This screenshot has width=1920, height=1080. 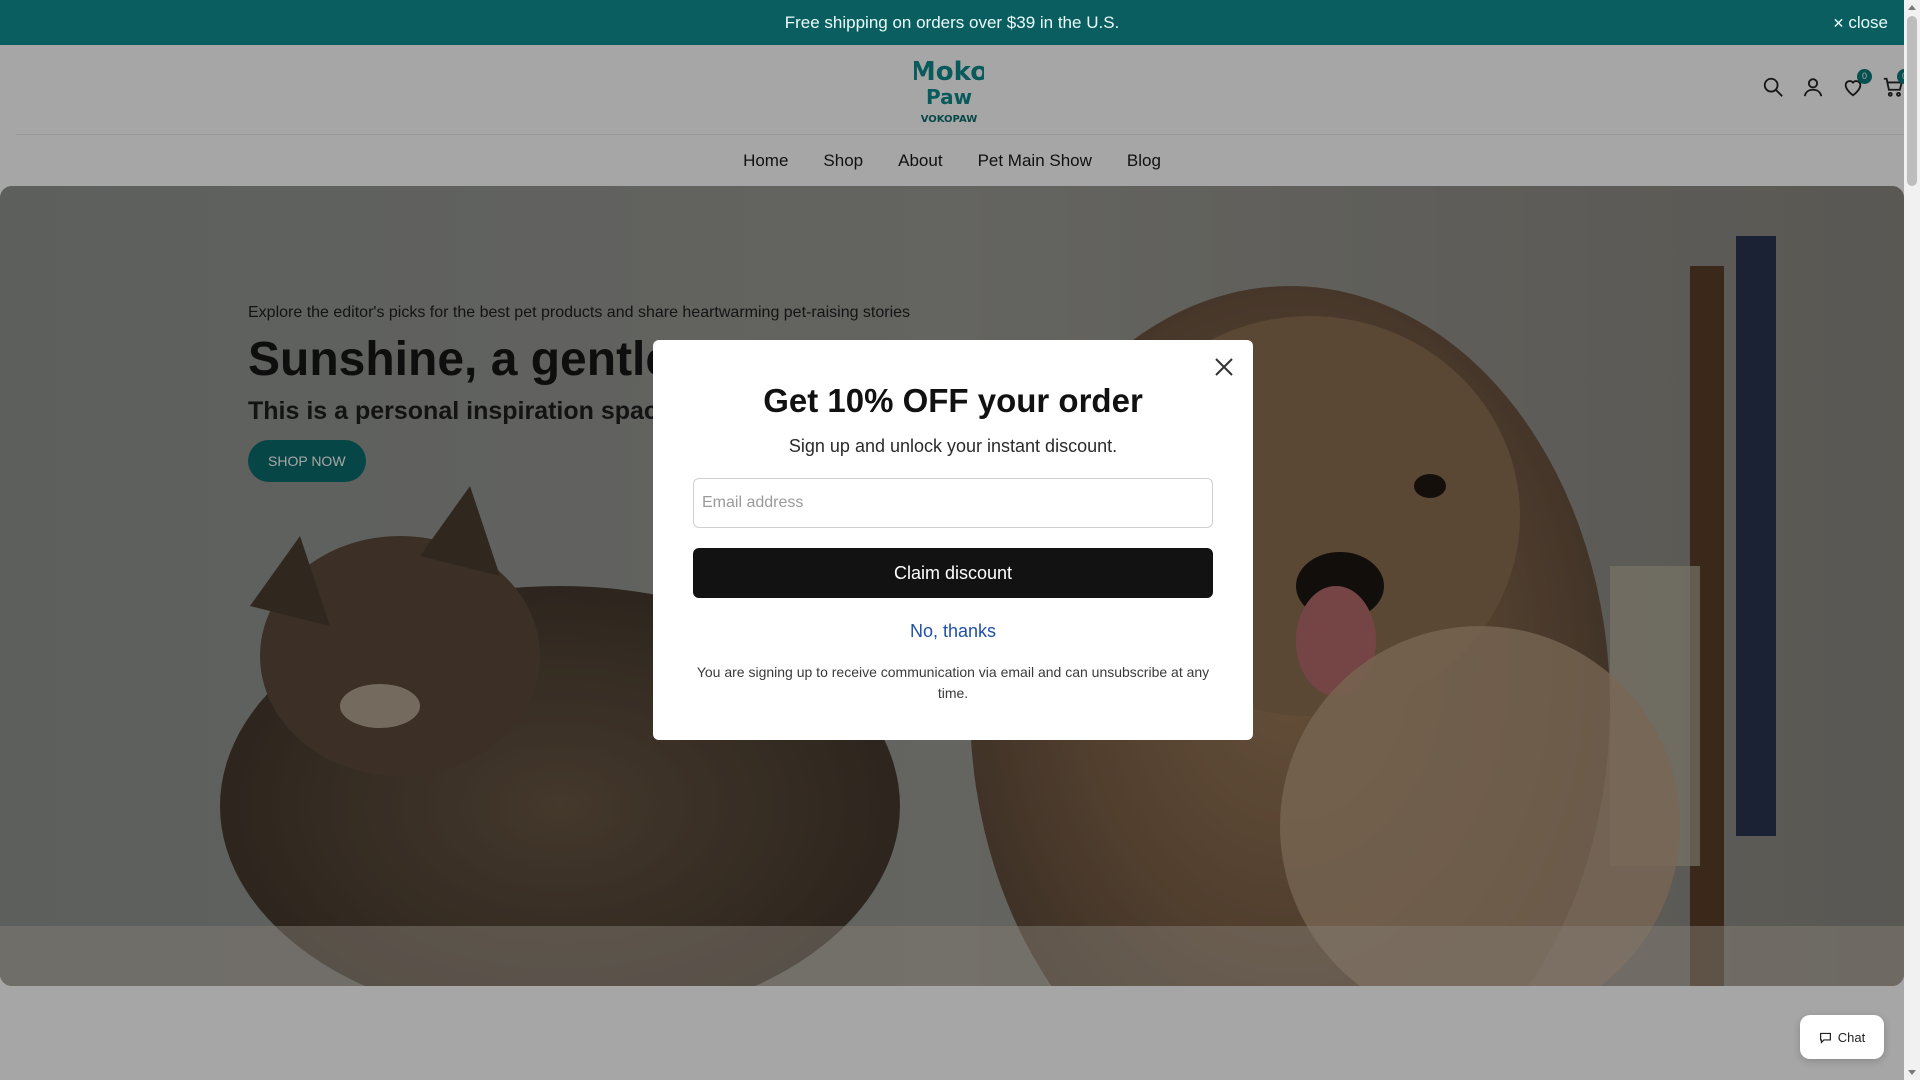 What do you see at coordinates (1868, 22) in the screenshot?
I see `announcement-close-label: close` at bounding box center [1868, 22].